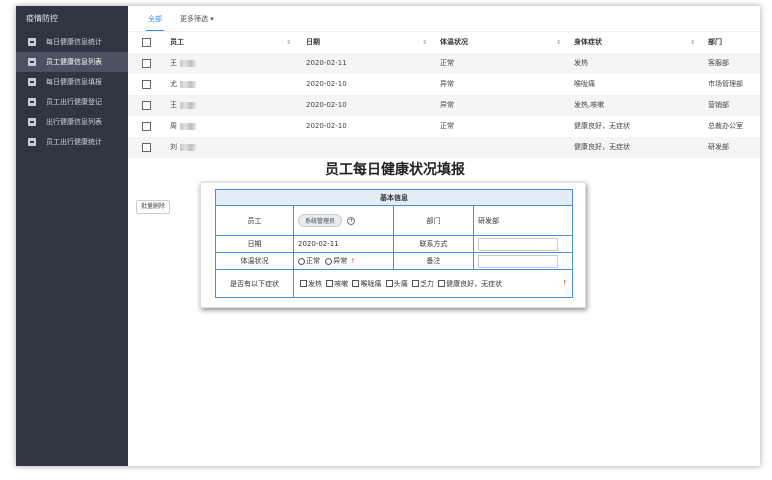 The width and height of the screenshot is (772, 480). Describe the element at coordinates (42, 18) in the screenshot. I see `sidebar-title: 疫情防控` at that location.